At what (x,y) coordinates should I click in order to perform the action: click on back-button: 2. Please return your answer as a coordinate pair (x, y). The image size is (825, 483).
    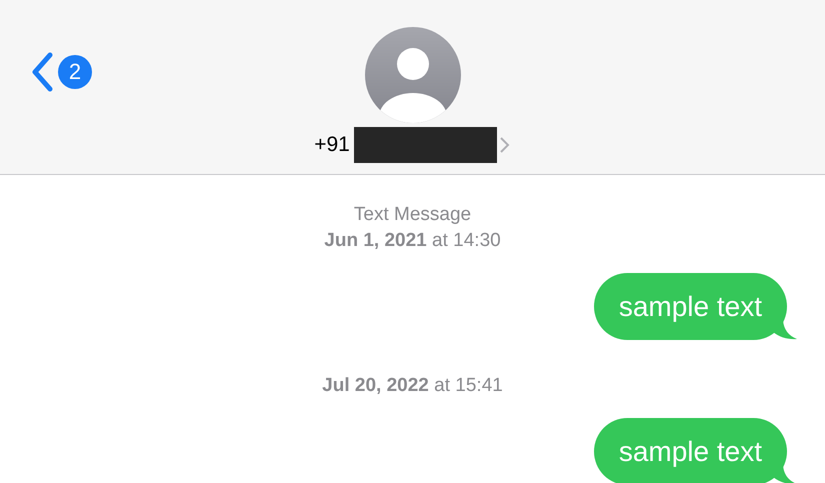
    Looking at the image, I should click on (61, 72).